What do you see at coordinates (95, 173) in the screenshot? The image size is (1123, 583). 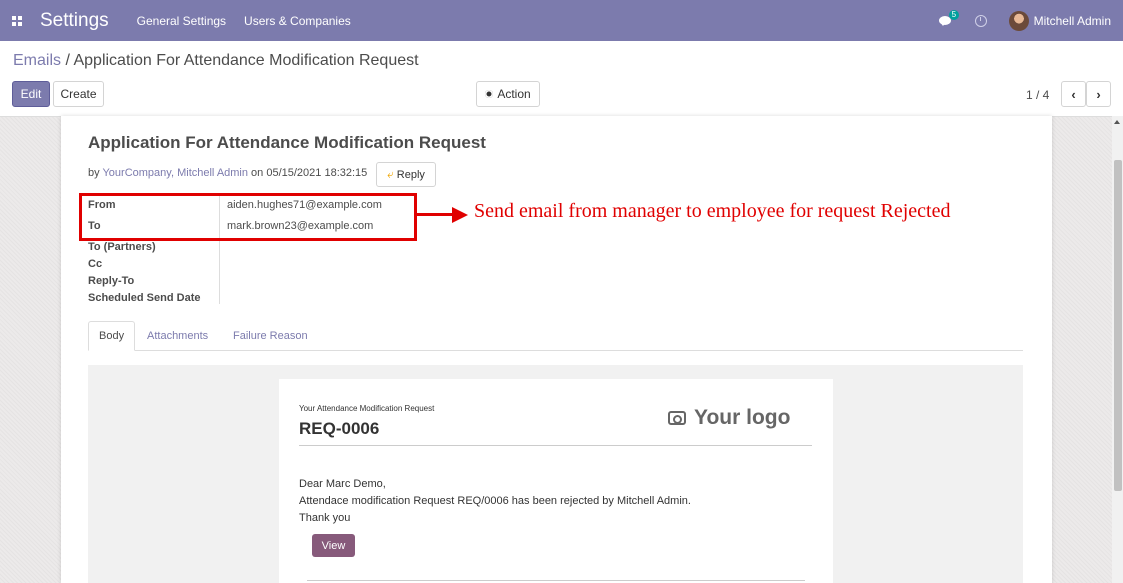 I see `byline-prefix: by` at bounding box center [95, 173].